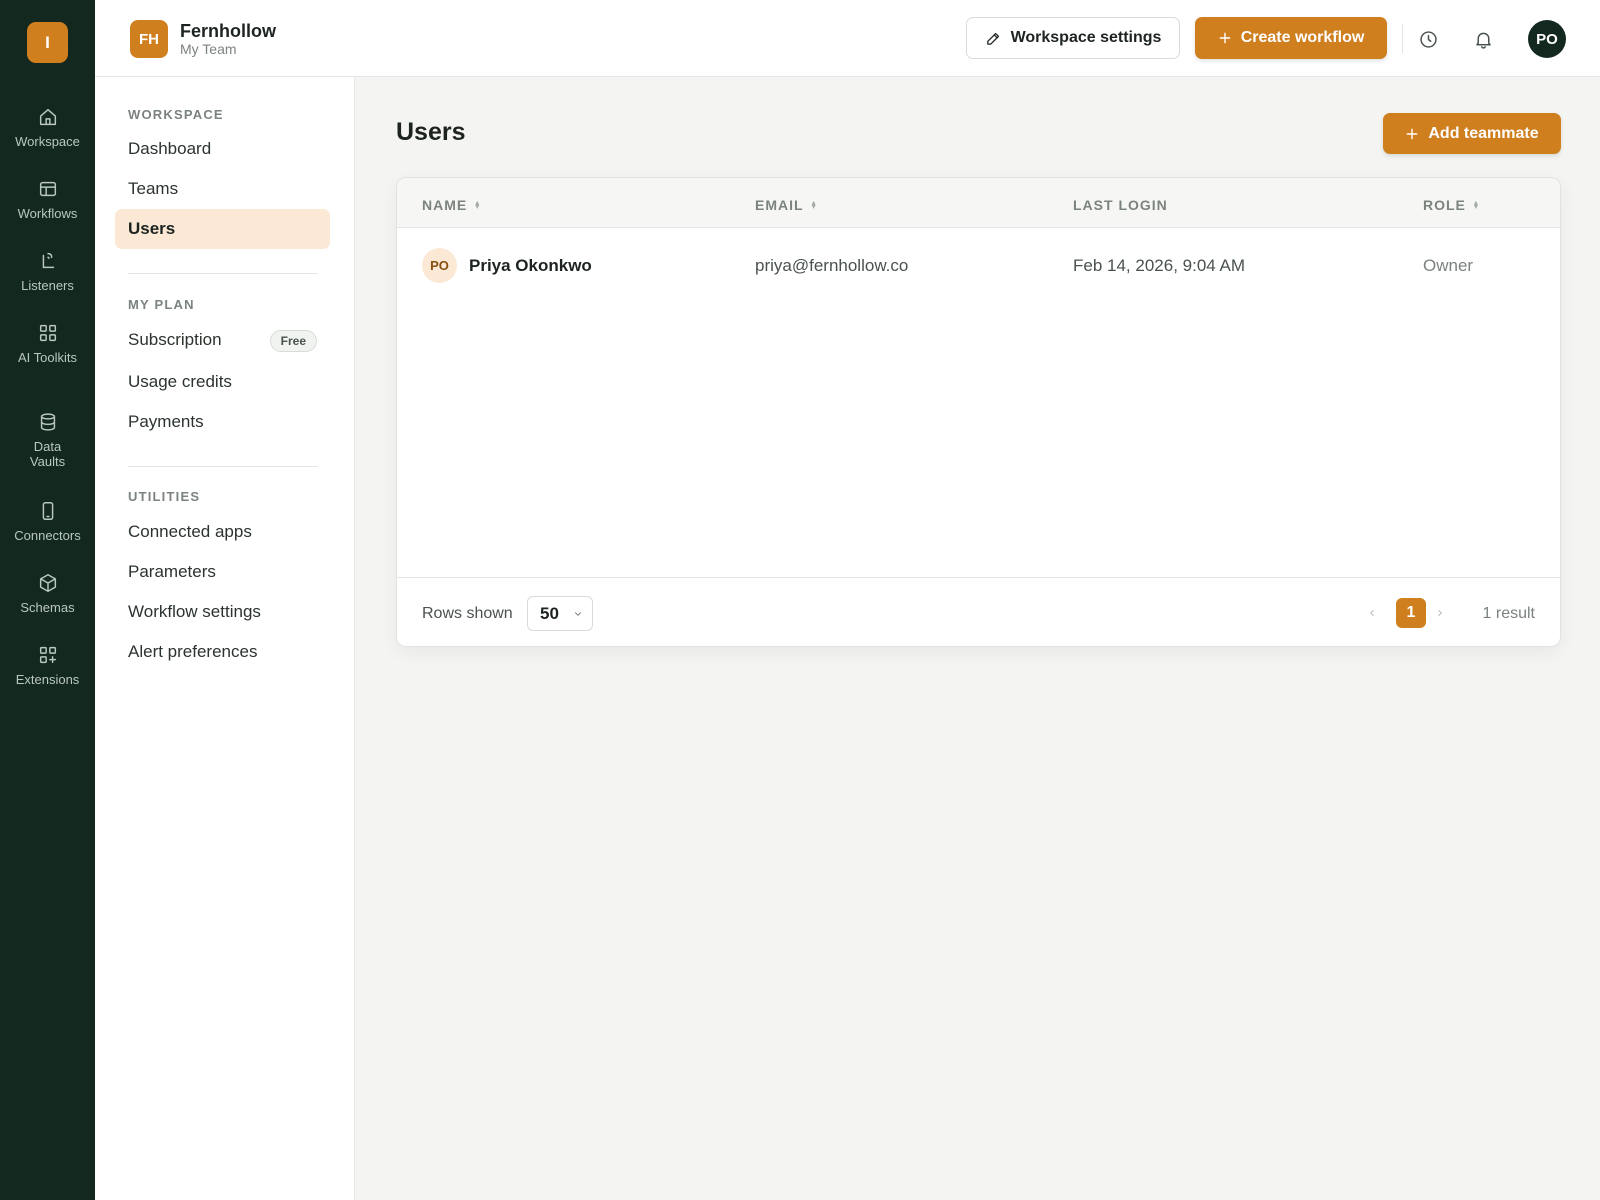  Describe the element at coordinates (47, 271) in the screenshot. I see `rail-item-listeners: Listeners` at that location.